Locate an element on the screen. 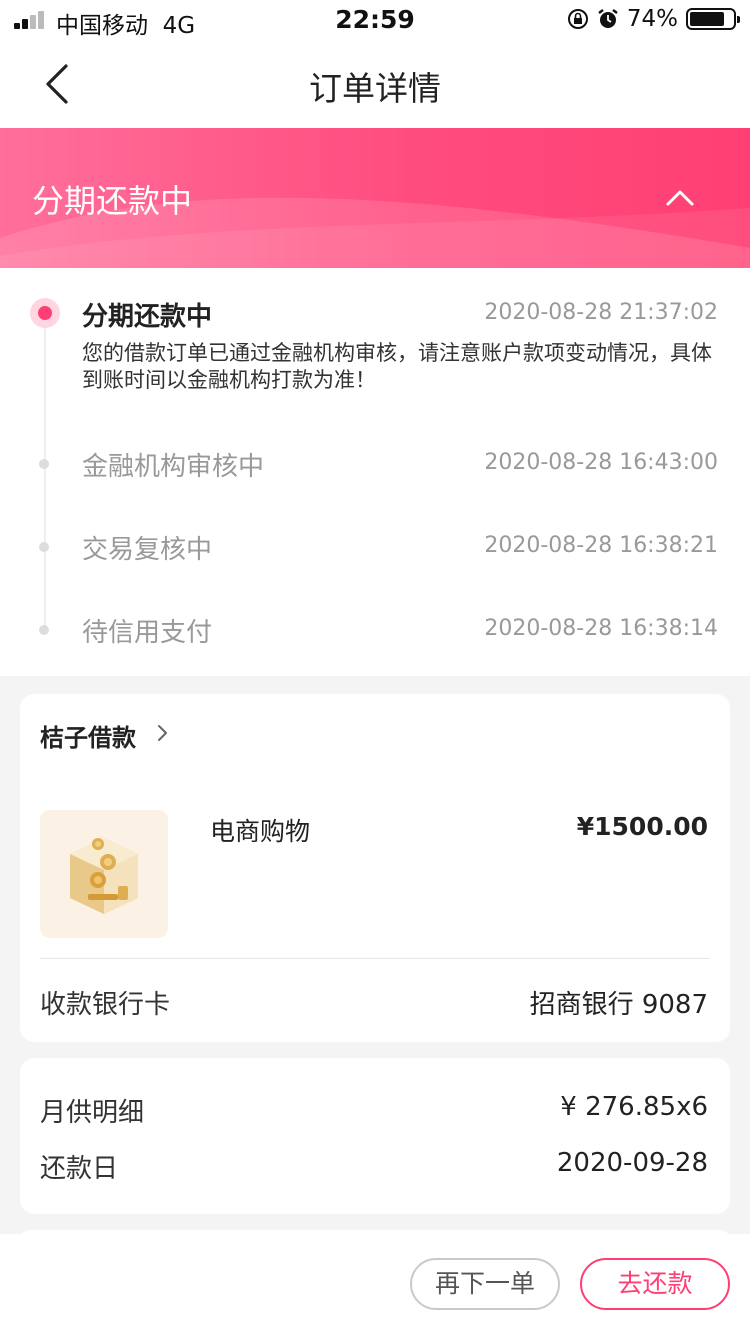 This screenshot has width=750, height=1334. timeline-track is located at coordinates (45, 476).